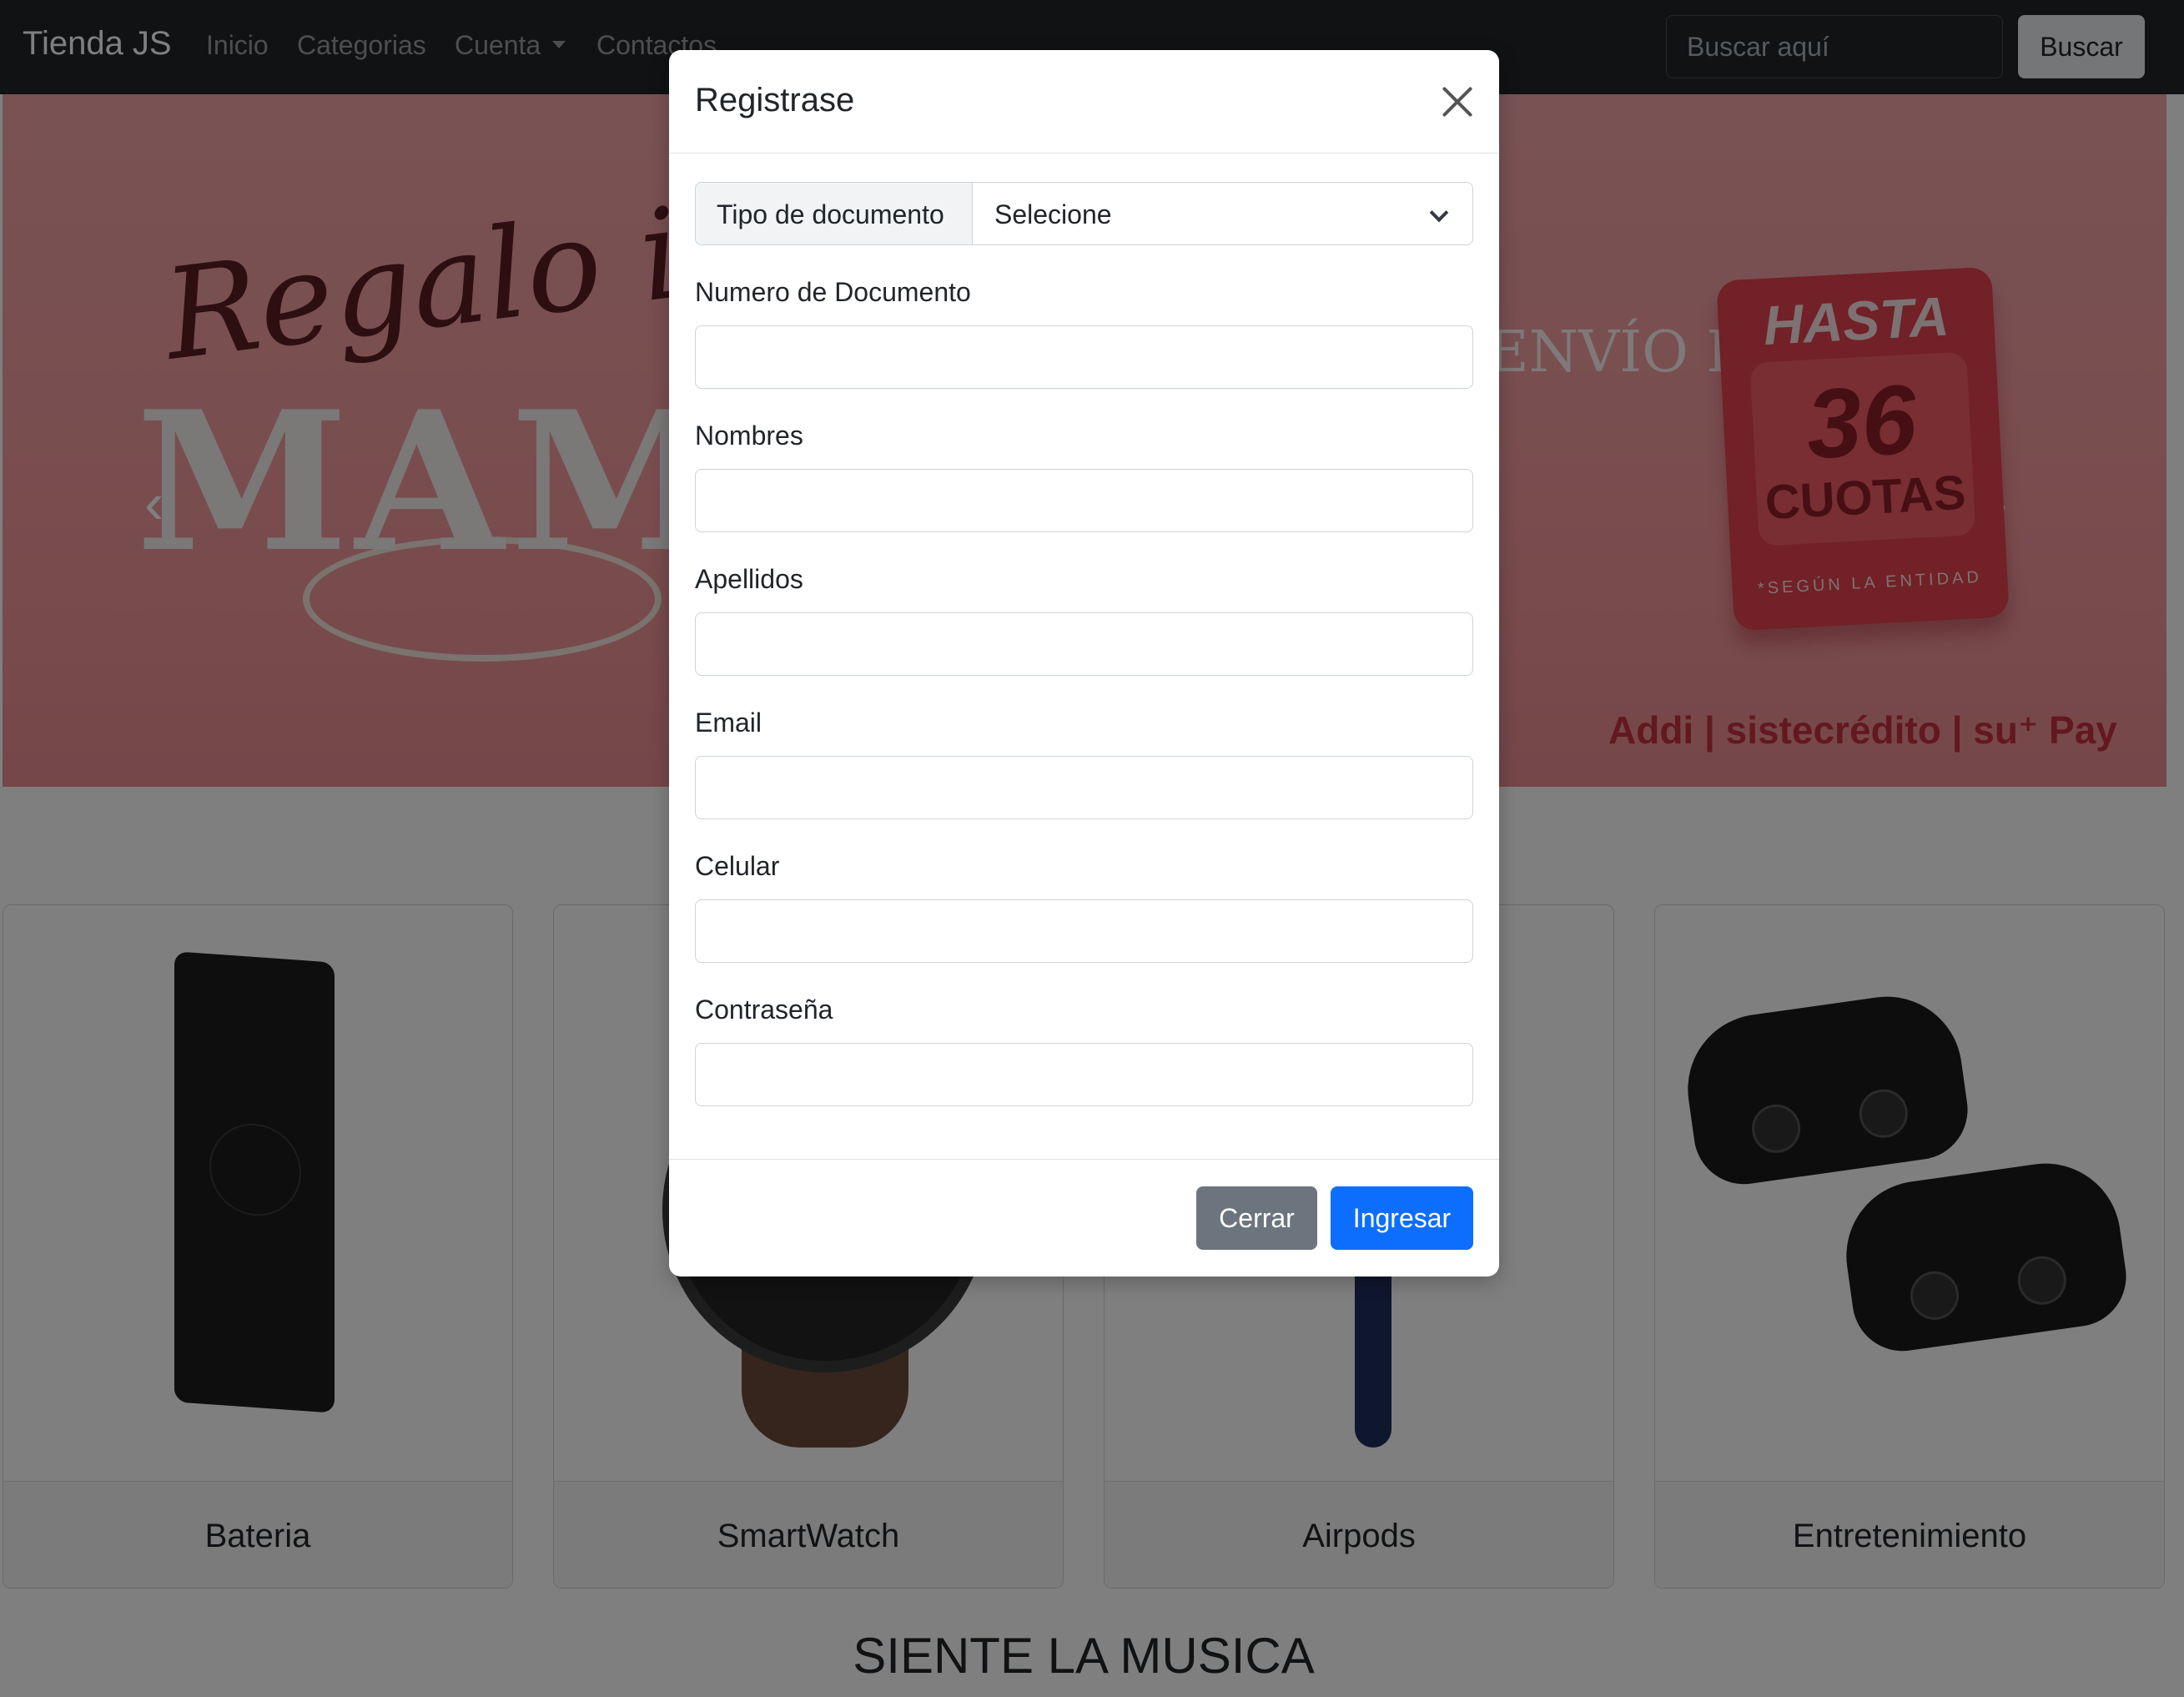 The image size is (2184, 1697). I want to click on doc-number-label: Numero de Documento, so click(833, 292).